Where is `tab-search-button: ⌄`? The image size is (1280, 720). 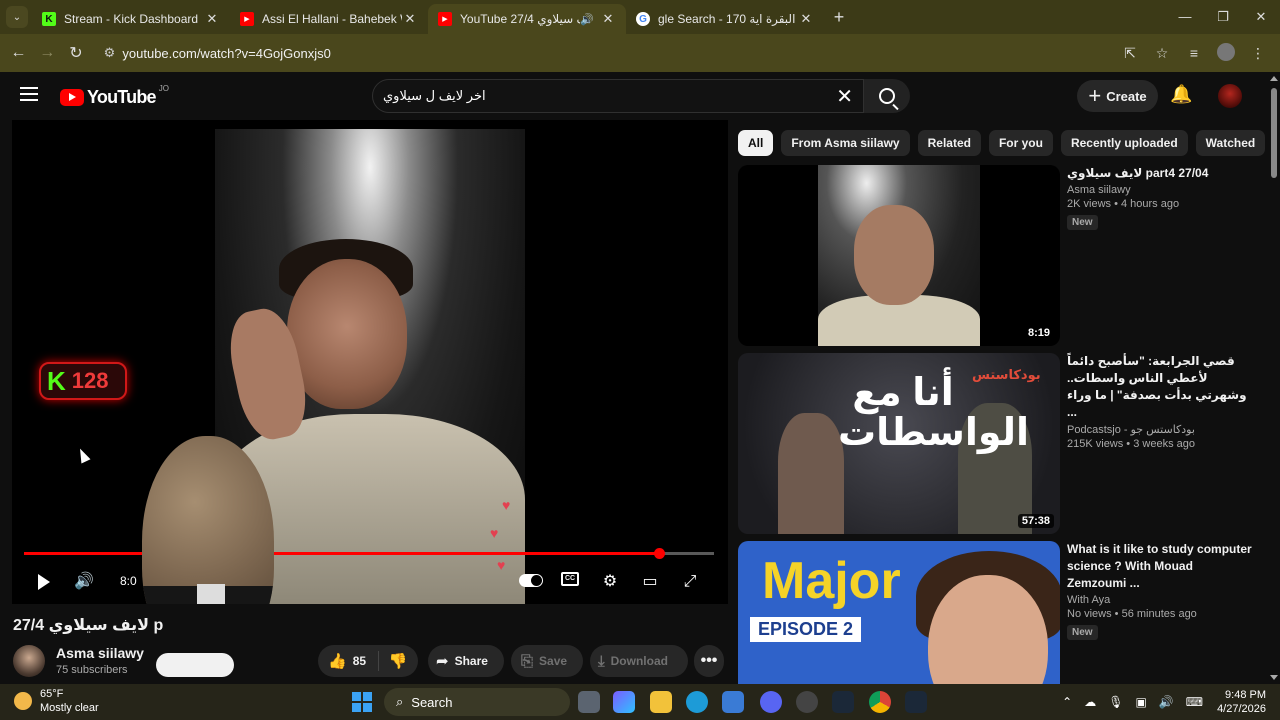
tab-search-button: ⌄ is located at coordinates (17, 17).